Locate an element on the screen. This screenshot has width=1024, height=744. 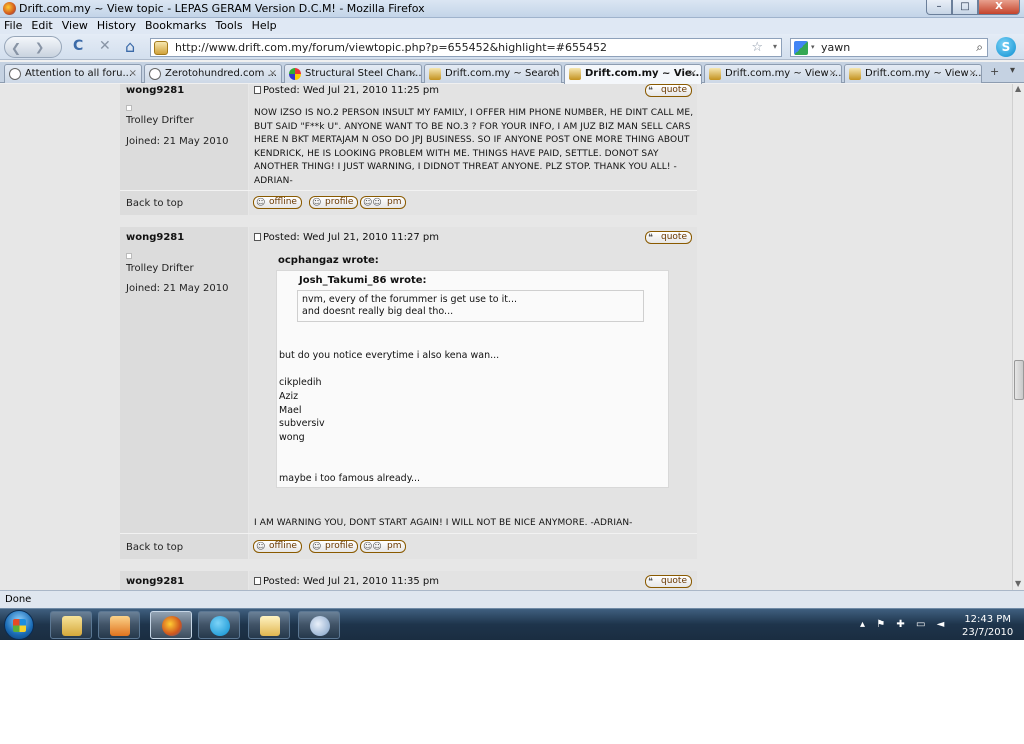
quote-line: subversiv is located at coordinates (302, 423).